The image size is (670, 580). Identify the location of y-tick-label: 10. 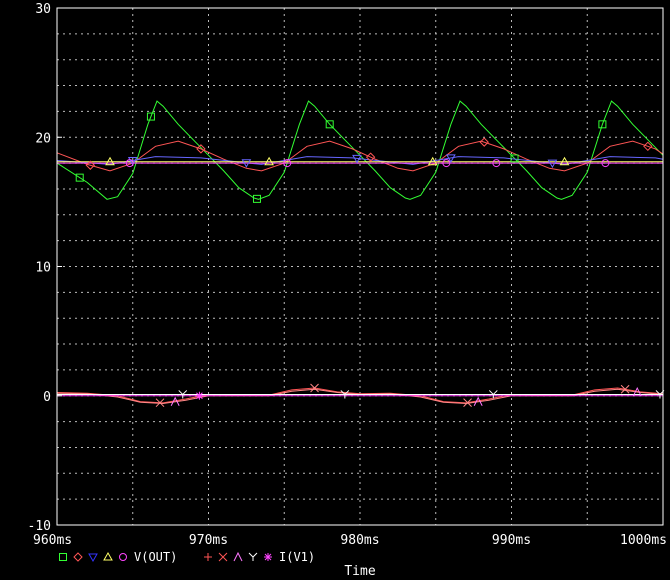
(43, 268).